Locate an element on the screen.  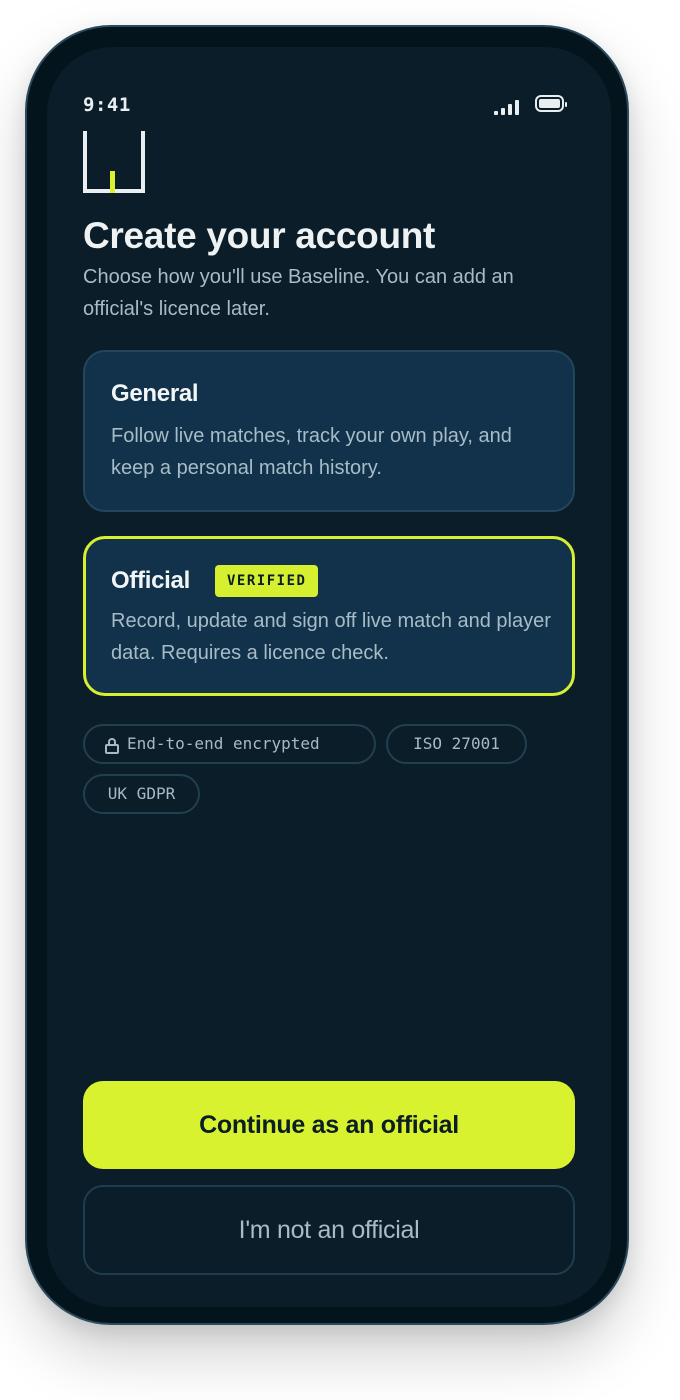
battery-icon is located at coordinates (551, 103).